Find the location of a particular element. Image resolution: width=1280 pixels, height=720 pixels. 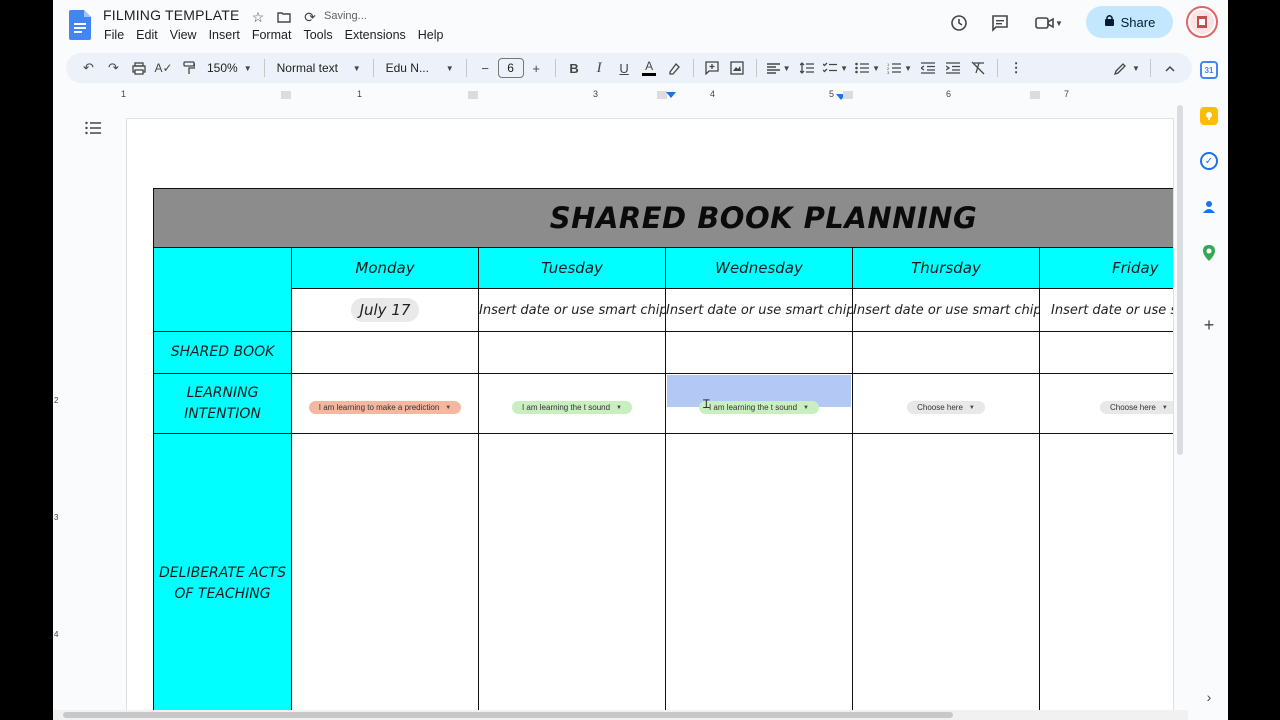

teaching-cell-thursday is located at coordinates (946, 575).